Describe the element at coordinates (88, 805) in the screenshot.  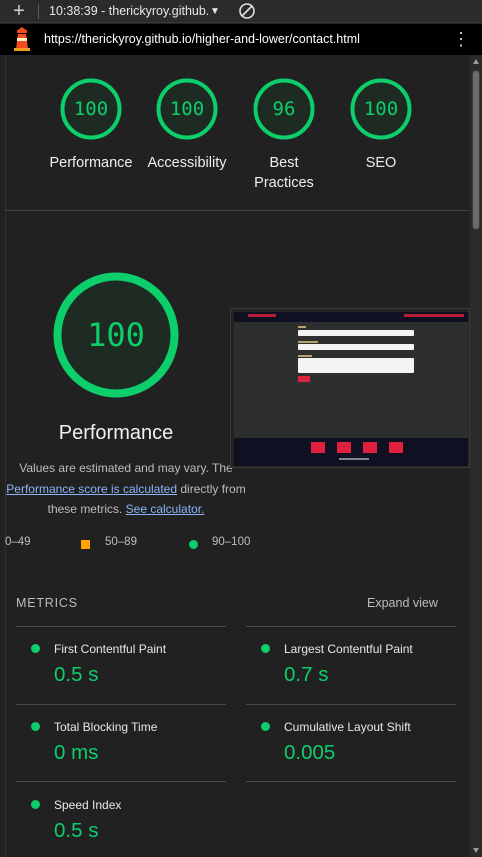
I see `metric-name: Speed Index` at that location.